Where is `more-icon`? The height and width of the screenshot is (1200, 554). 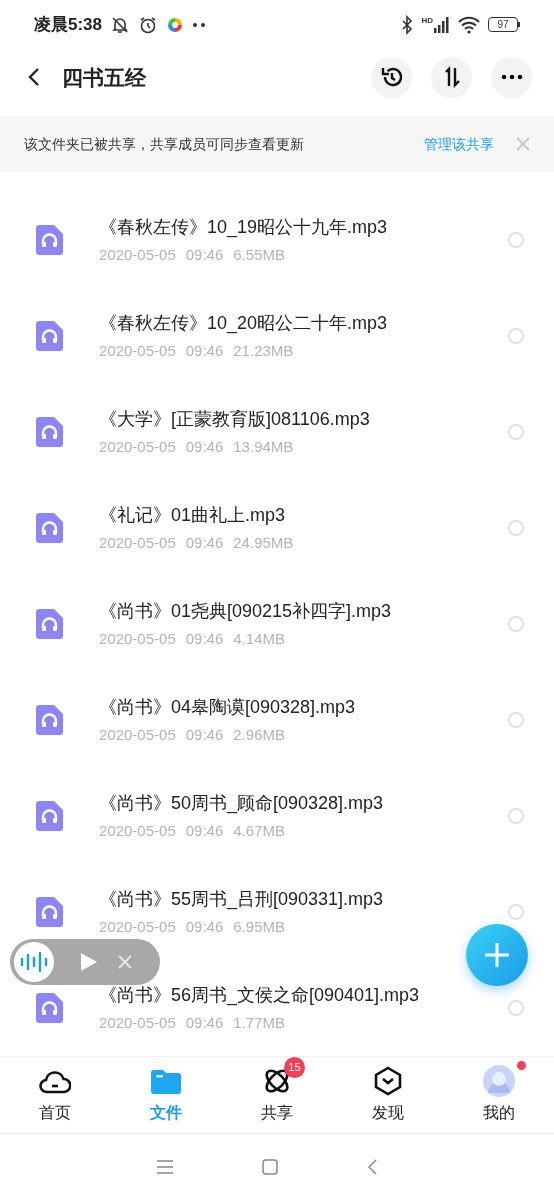 more-icon is located at coordinates (511, 77).